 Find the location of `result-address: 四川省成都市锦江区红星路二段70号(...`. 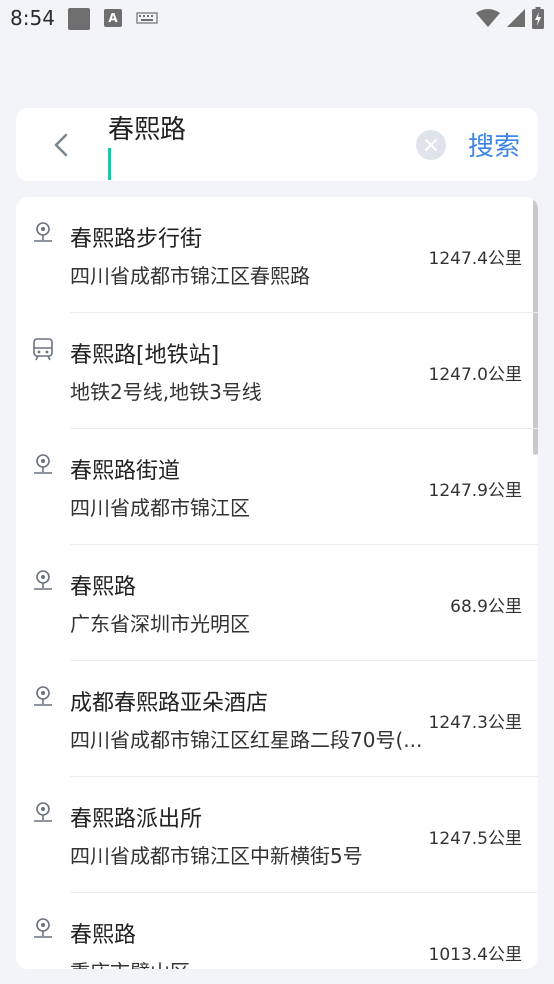

result-address: 四川省成都市锦江区红星路二段70号(... is located at coordinates (246, 740).